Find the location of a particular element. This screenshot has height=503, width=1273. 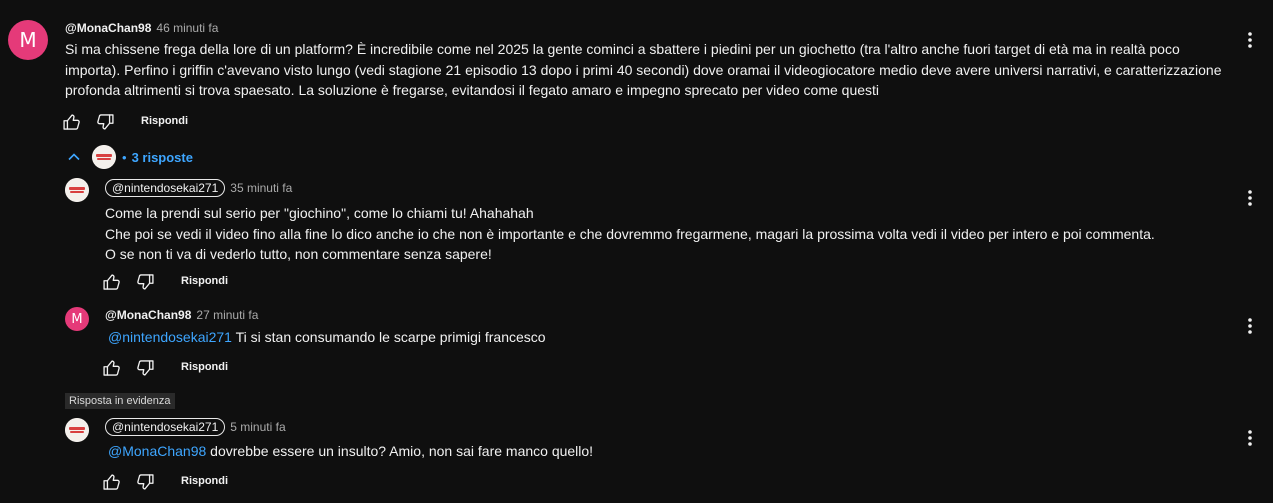

comment-timestamp: 46 minuti fa is located at coordinates (187, 28).